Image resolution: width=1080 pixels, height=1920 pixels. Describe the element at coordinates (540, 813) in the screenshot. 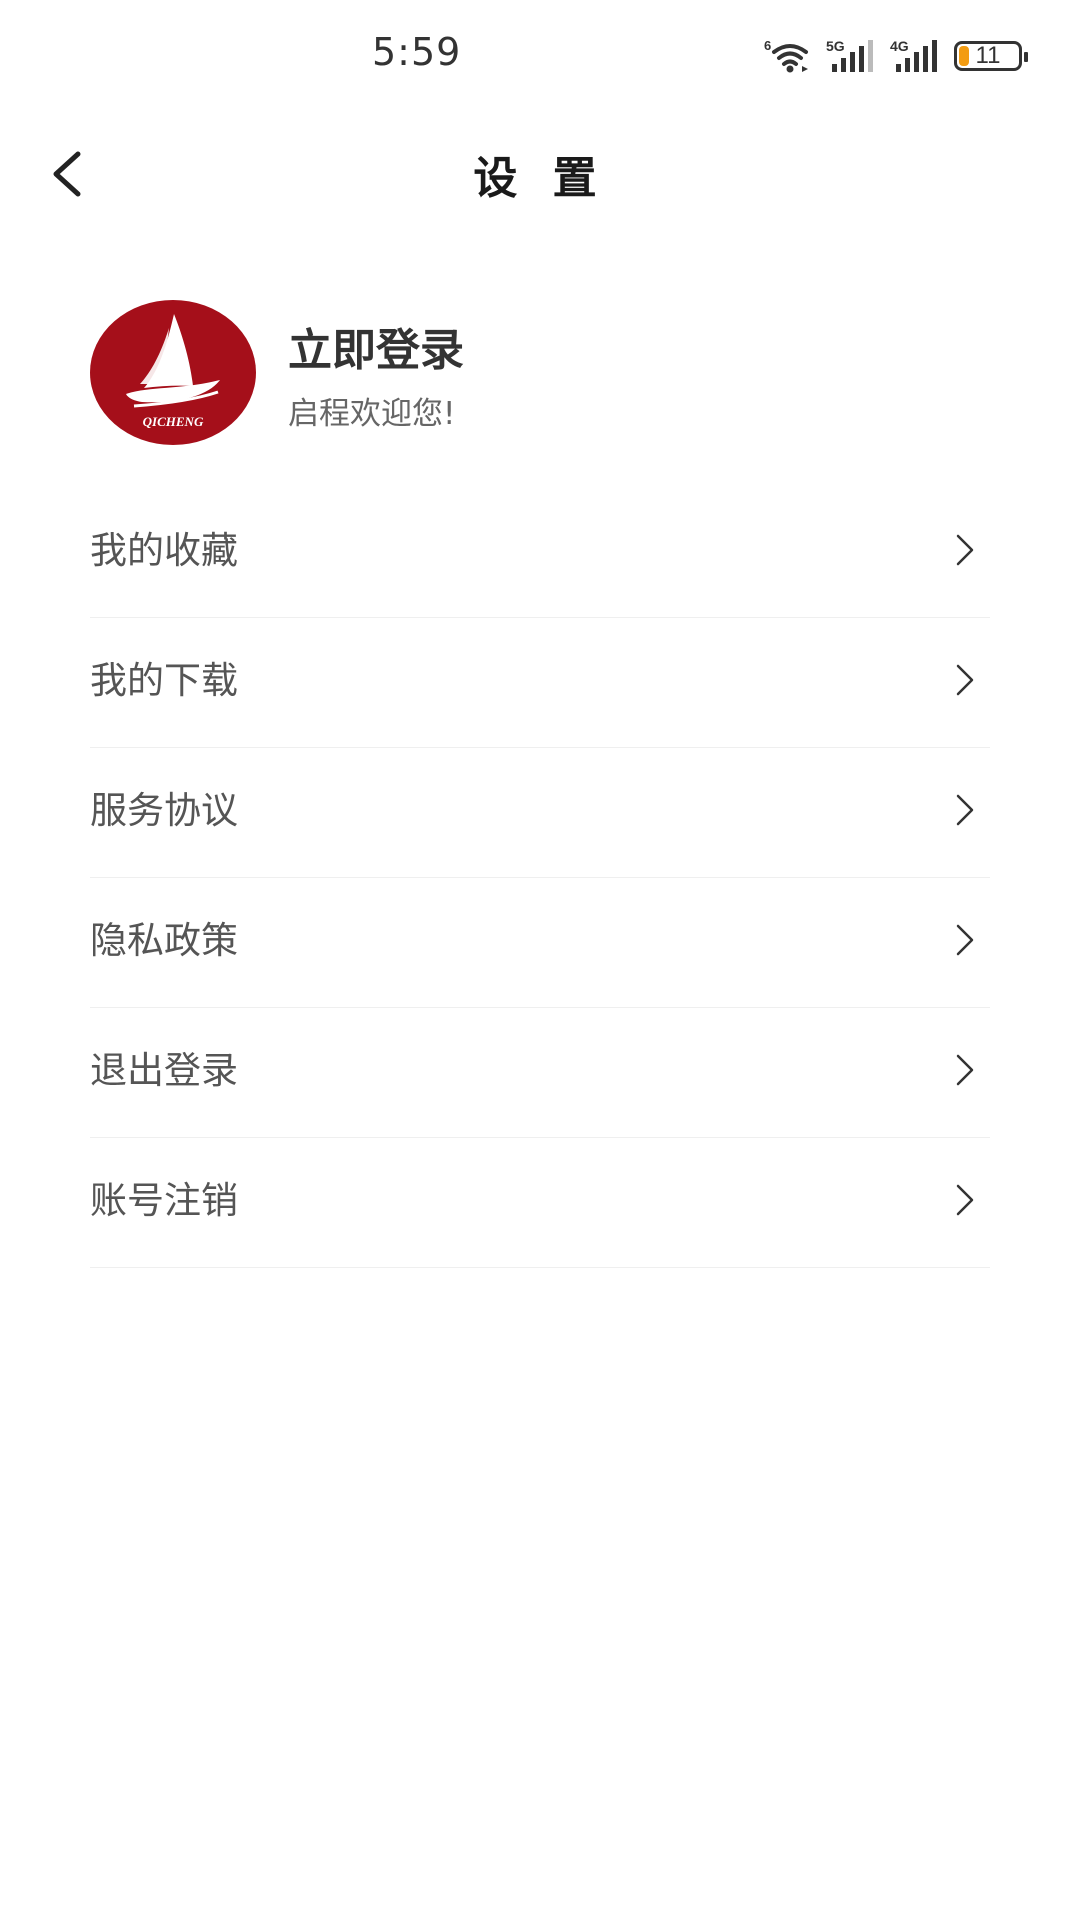

I see `menu-item-service-agreement: 服务协议` at that location.